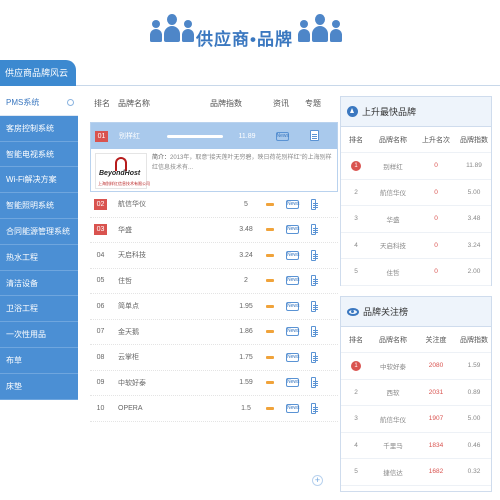  I want to click on table-row: 04 天启科技 3.24 News, so click(214, 256).